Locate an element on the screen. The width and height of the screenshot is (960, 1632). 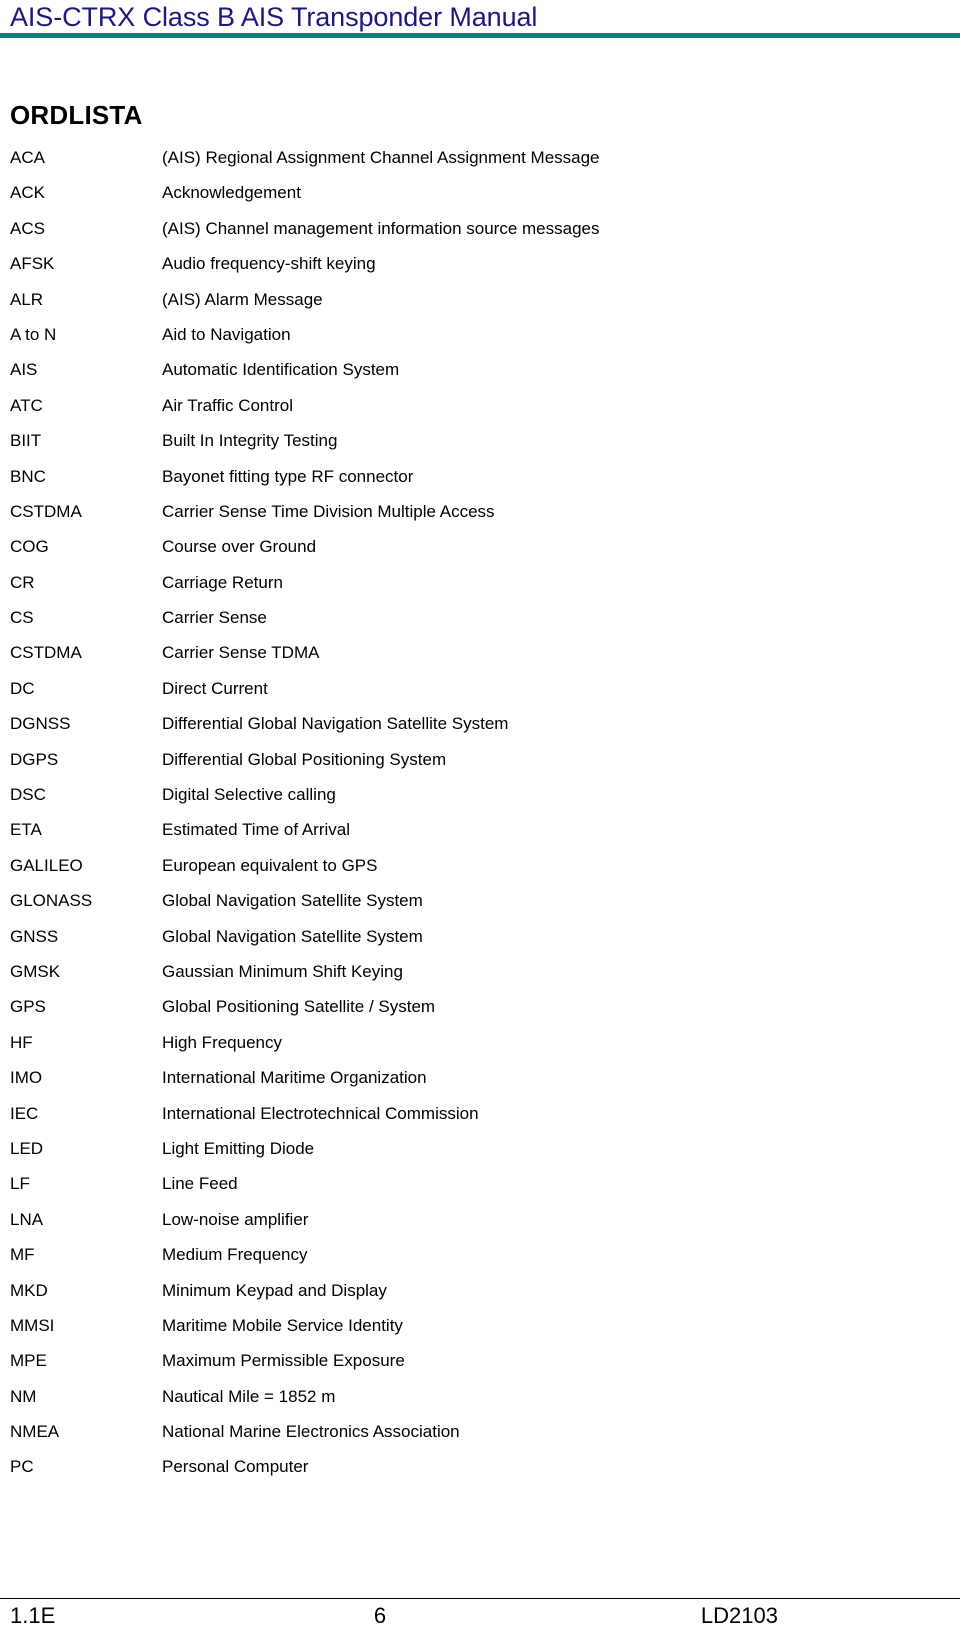
glossary-row: ETA Estimated Time of Arrival is located at coordinates (480, 829).